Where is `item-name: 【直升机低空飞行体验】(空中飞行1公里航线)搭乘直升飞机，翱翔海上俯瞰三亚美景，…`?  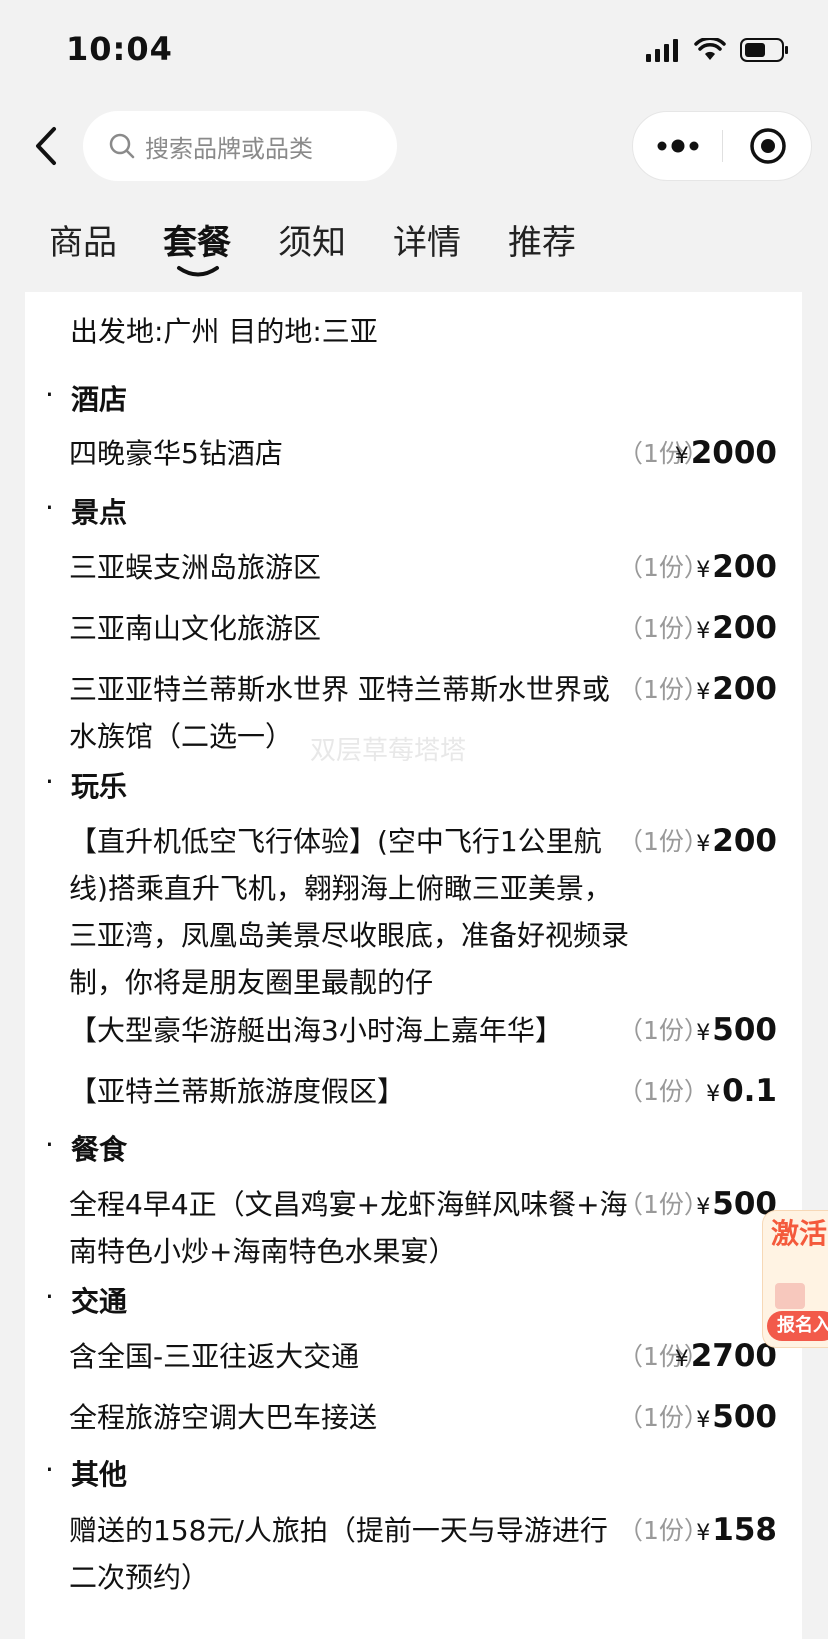
item-name: 【直升机低空飞行体验】(空中飞行1公里航线)搭乘直升飞机，翱翔海上俯瞰三亚美景，… is located at coordinates (349, 912).